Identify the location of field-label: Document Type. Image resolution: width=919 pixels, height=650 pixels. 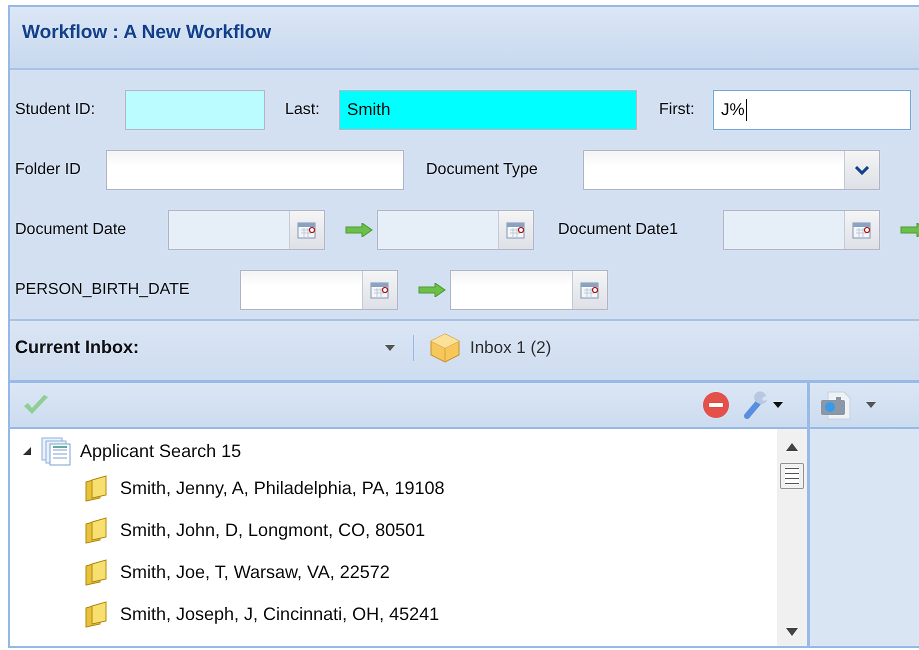
(482, 170).